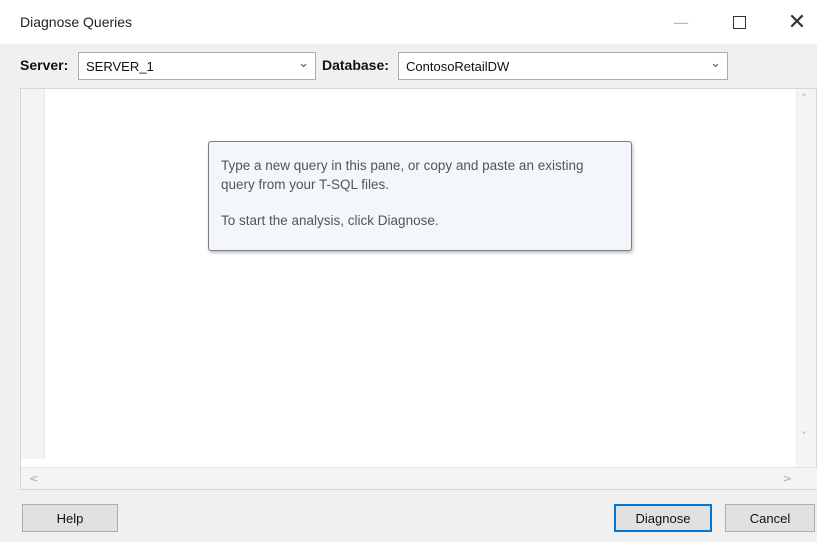  What do you see at coordinates (419, 478) in the screenshot?
I see `horizontal-scrollbar: < >` at bounding box center [419, 478].